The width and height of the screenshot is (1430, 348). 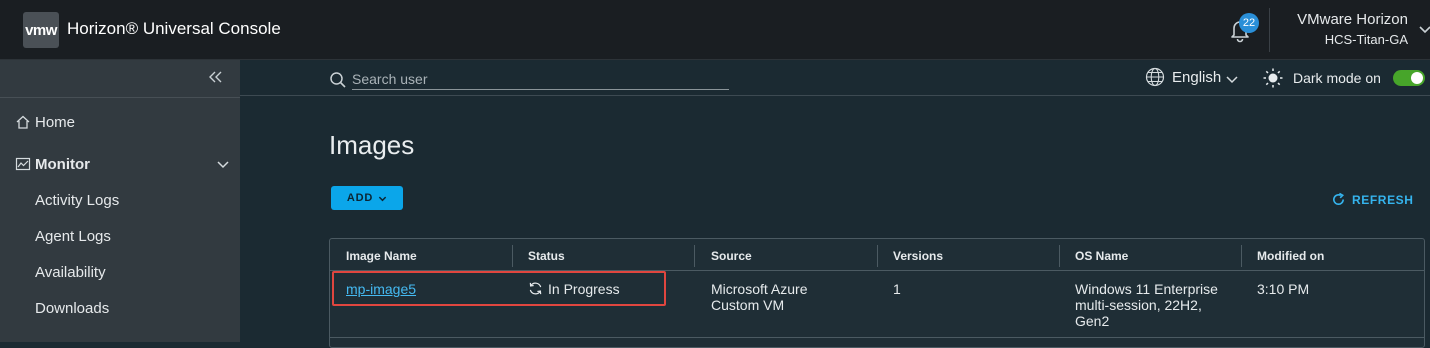 I want to click on add-button: ADD, so click(x=367, y=198).